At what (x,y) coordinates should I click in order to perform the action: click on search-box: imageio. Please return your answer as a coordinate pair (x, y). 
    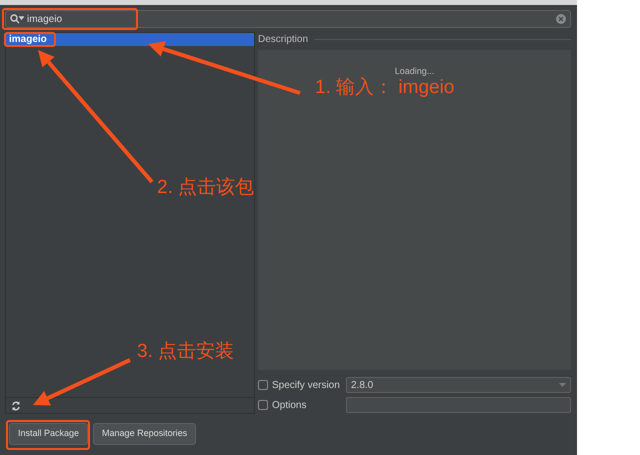
    Looking at the image, I should click on (288, 19).